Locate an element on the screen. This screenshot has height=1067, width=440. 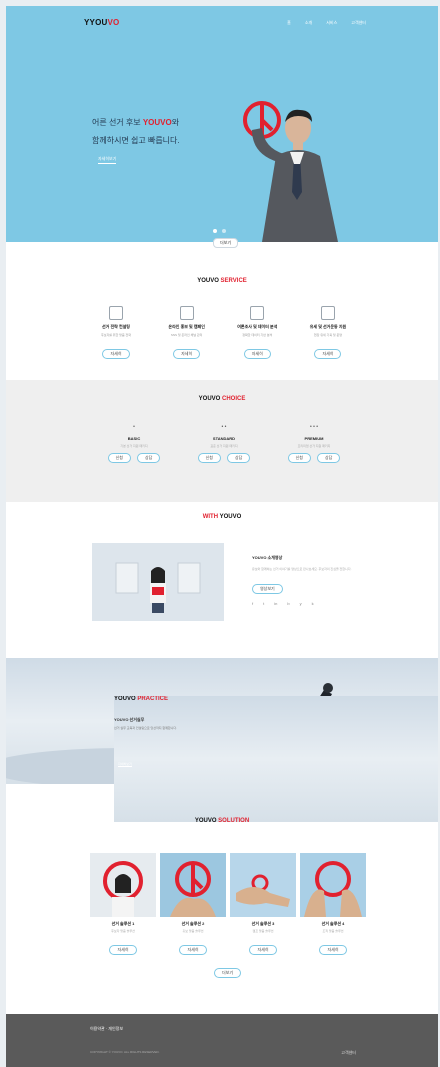
solution-image-hands is located at coordinates (333, 885).